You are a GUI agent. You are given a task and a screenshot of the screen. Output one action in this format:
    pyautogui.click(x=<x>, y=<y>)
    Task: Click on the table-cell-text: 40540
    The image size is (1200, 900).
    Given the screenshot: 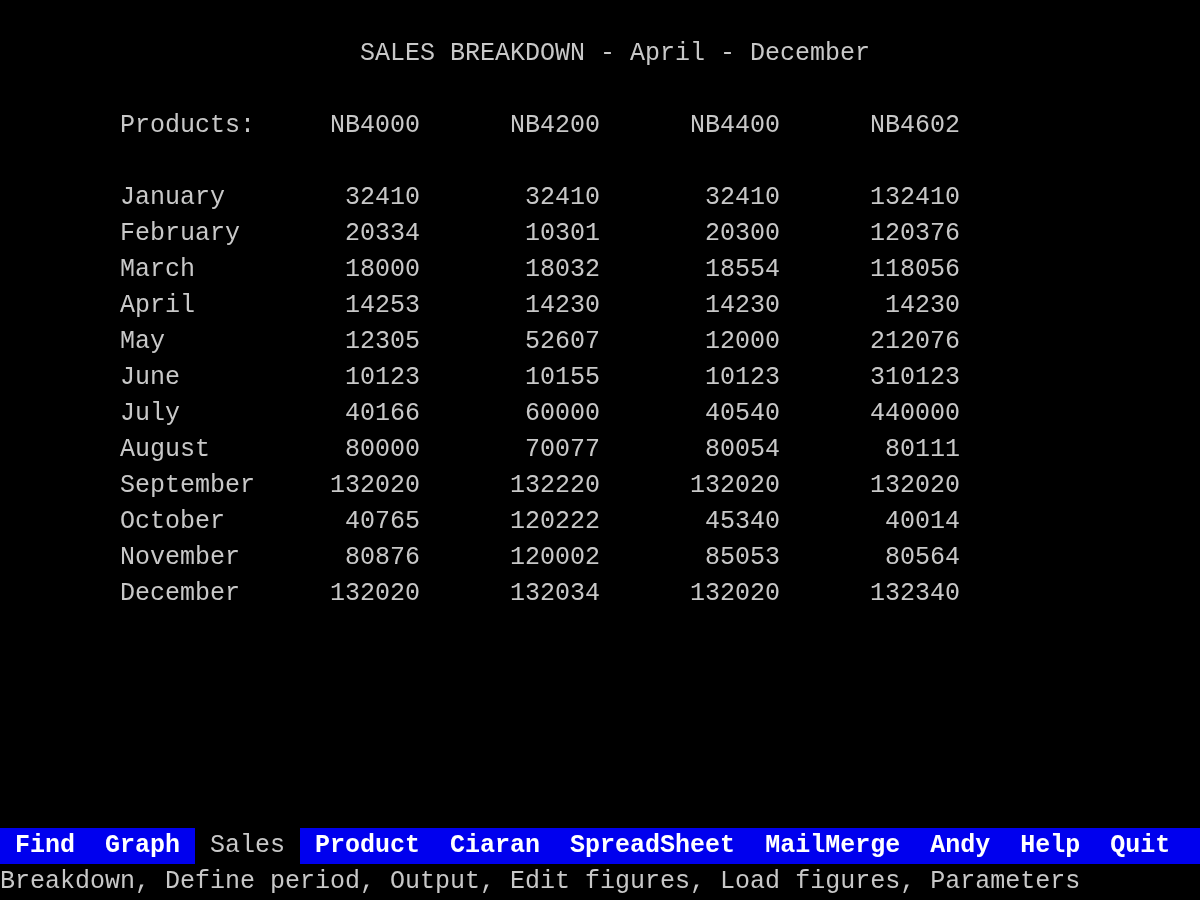 What is the action you would take?
    pyautogui.click(x=742, y=414)
    